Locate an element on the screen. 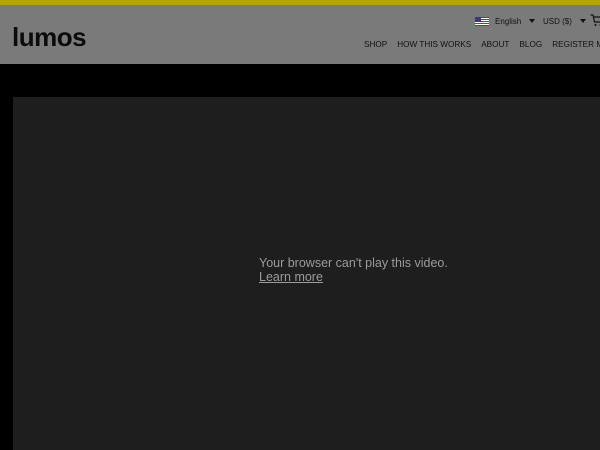 The height and width of the screenshot is (450, 600). currency-selector: USD ($) is located at coordinates (564, 21).